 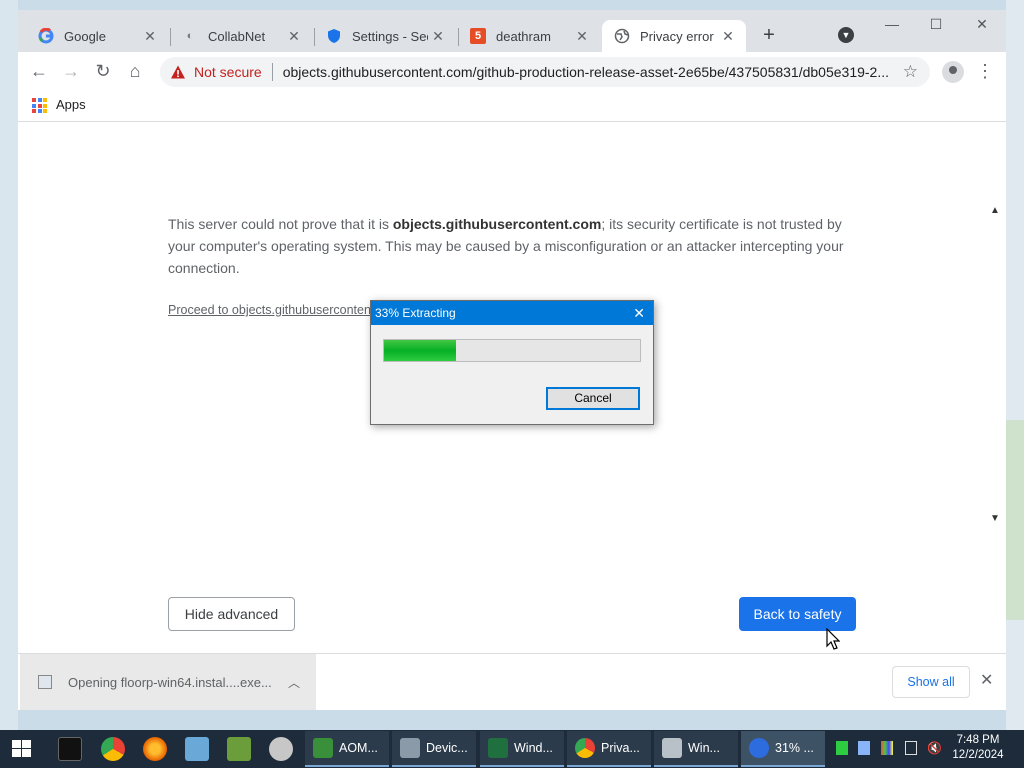 I want to click on tab-settings: Settings - Secu ✕, so click(x=385, y=36).